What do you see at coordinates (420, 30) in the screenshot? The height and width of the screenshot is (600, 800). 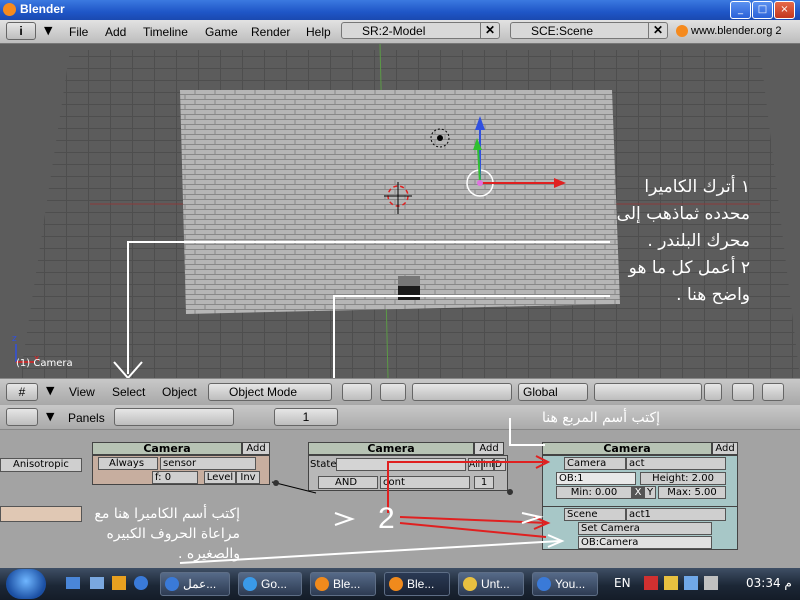 I see `screen-selector: SR:2-Model ✕` at bounding box center [420, 30].